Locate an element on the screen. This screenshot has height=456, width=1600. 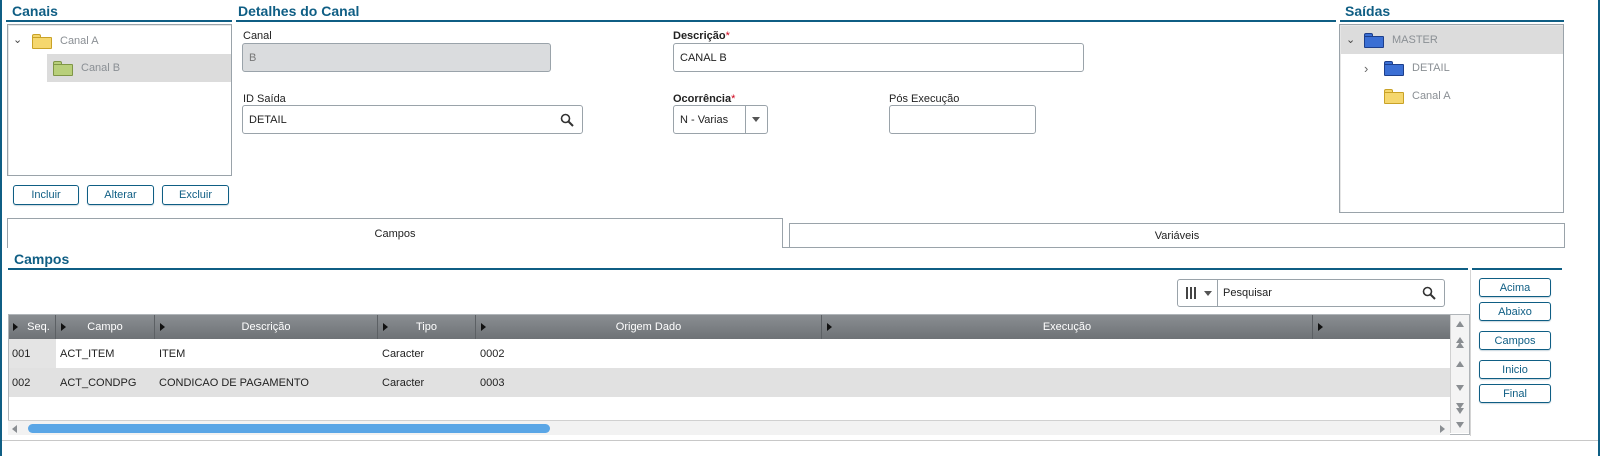
column-header-descricao: Descrição is located at coordinates (266, 327).